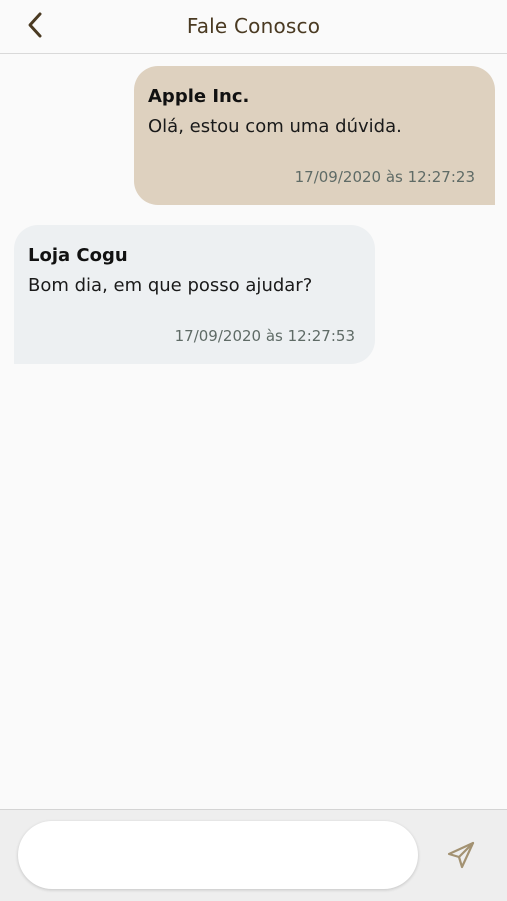  I want to click on send-button, so click(461, 857).